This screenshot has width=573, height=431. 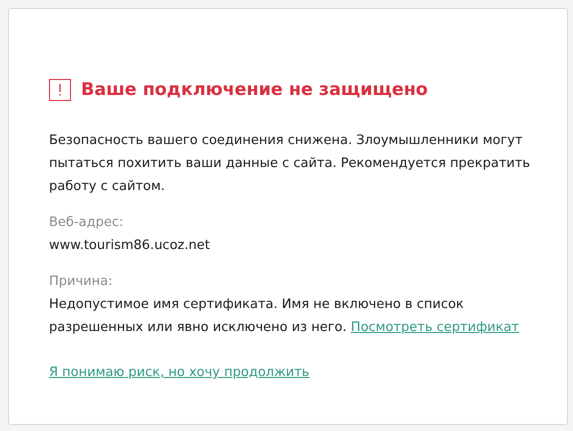 I want to click on continue-link: Я понимаю риск, но хочу продолжить, so click(x=179, y=372).